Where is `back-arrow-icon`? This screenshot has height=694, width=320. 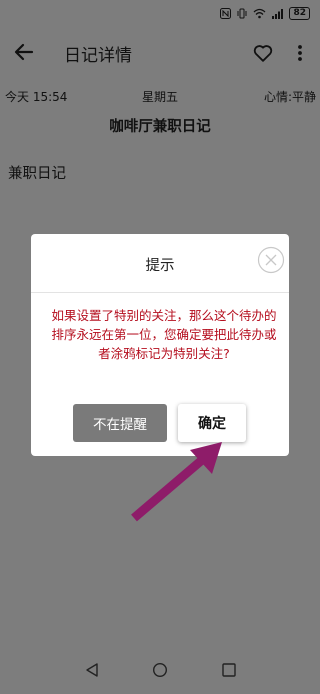
back-arrow-icon is located at coordinates (24, 52).